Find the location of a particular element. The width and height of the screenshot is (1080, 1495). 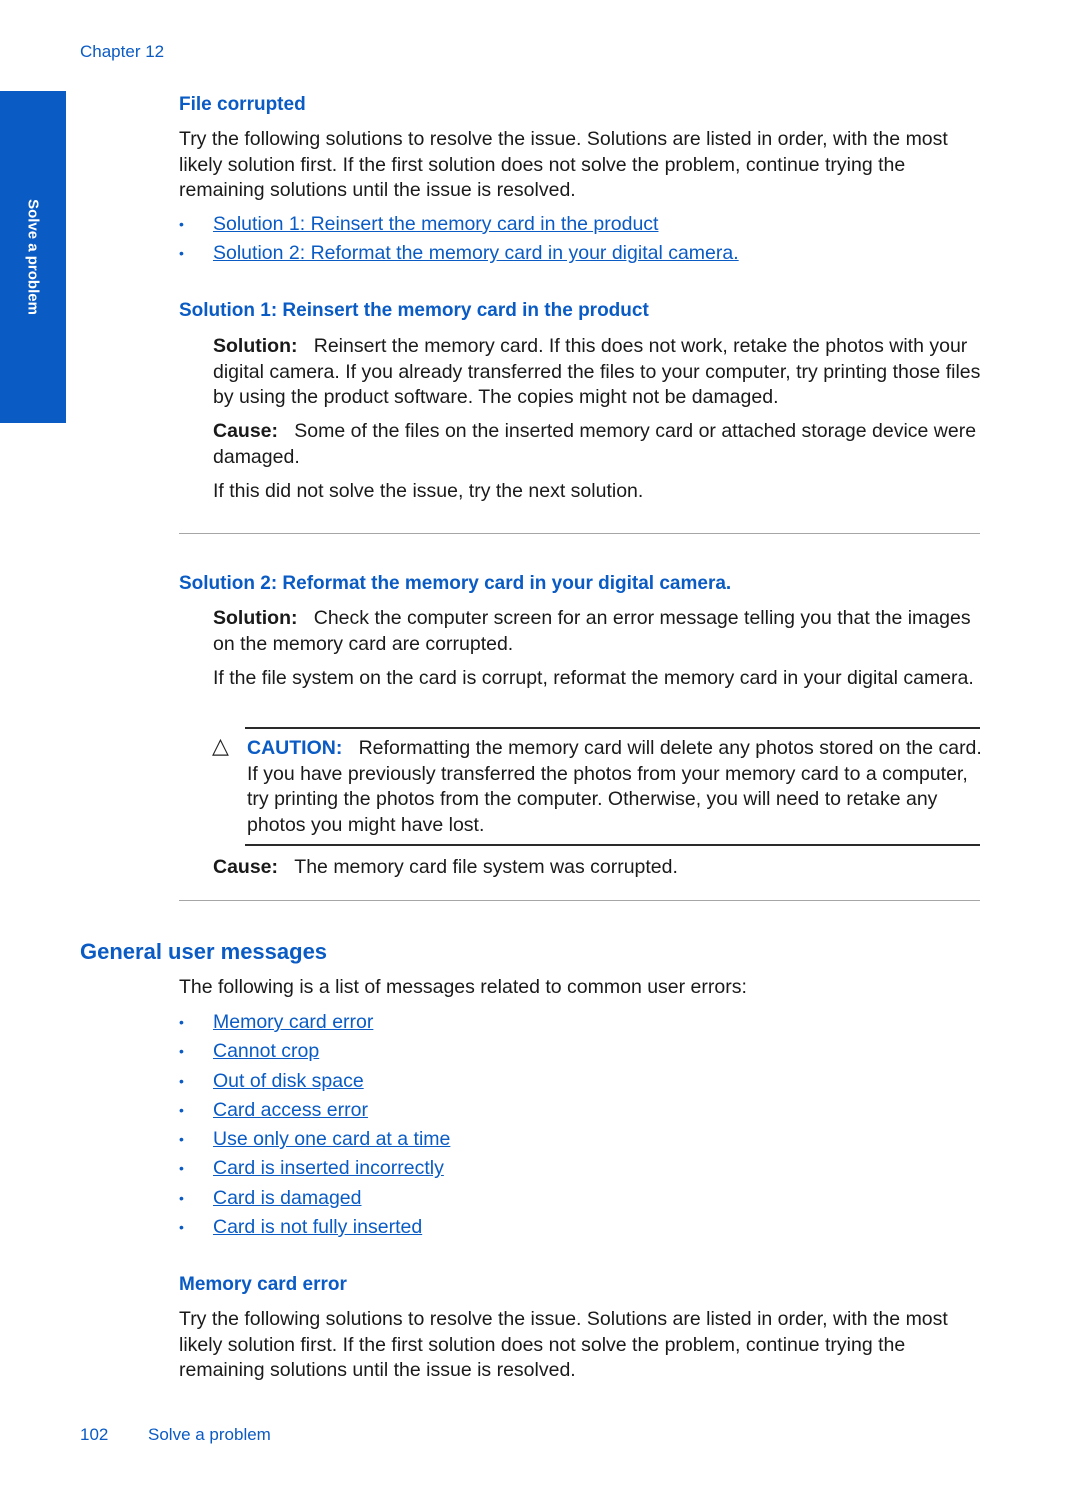

list-item: • Card access error is located at coordinates (579, 1110).